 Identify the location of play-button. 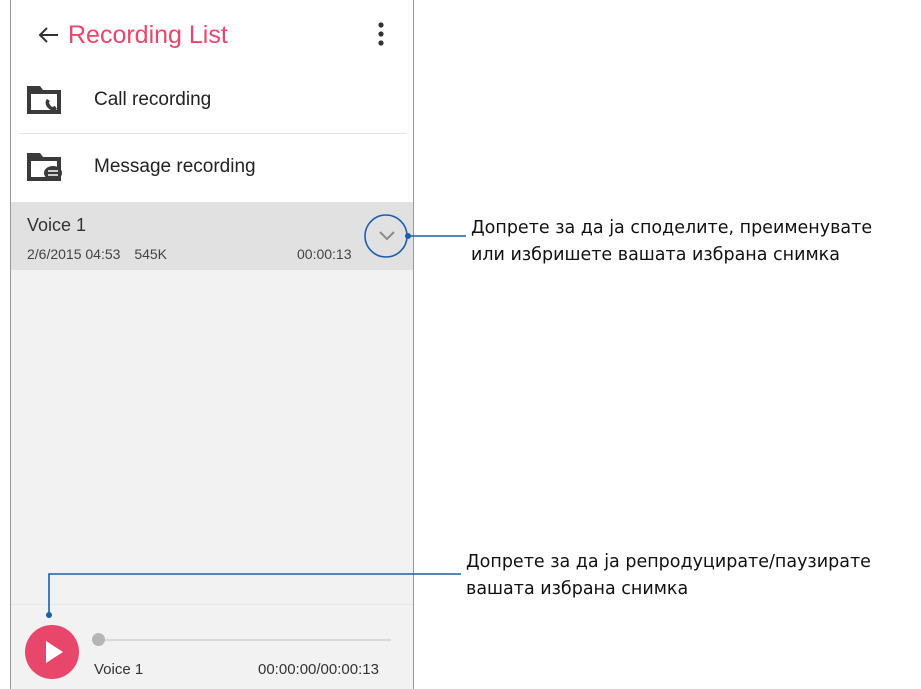
(52, 652).